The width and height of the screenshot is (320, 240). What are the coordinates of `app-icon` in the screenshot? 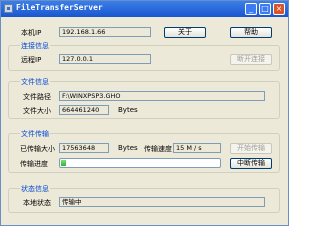 It's located at (8, 8).